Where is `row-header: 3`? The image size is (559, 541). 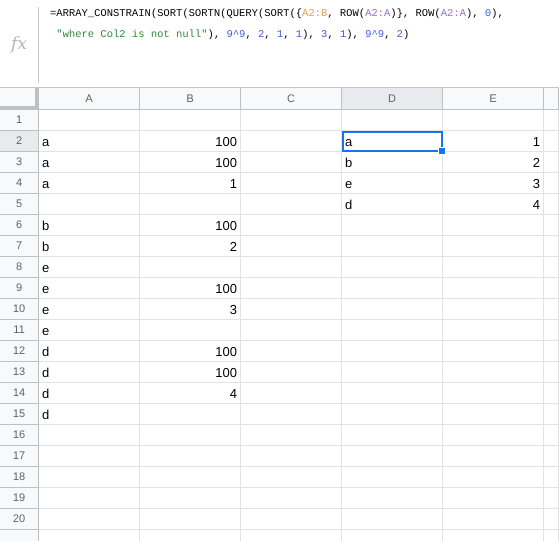
row-header: 3 is located at coordinates (19, 162).